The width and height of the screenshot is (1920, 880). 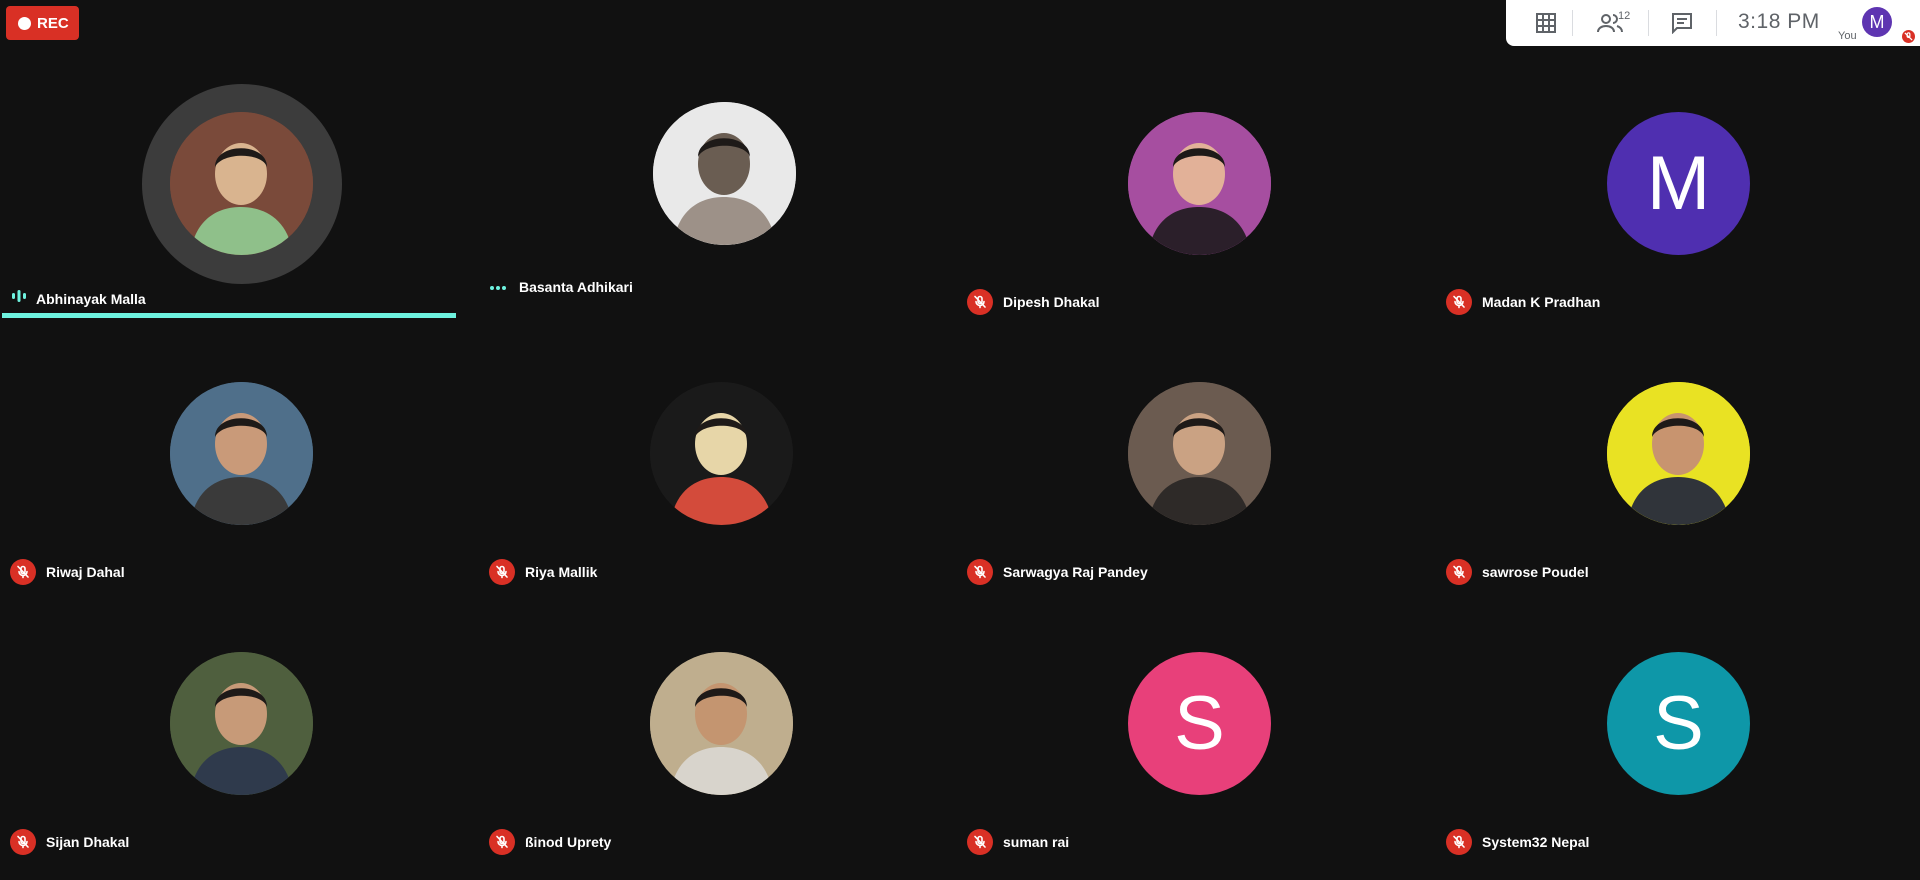 I want to click on participant-name-row: Sarwagya Raj Pandey, so click(x=1057, y=572).